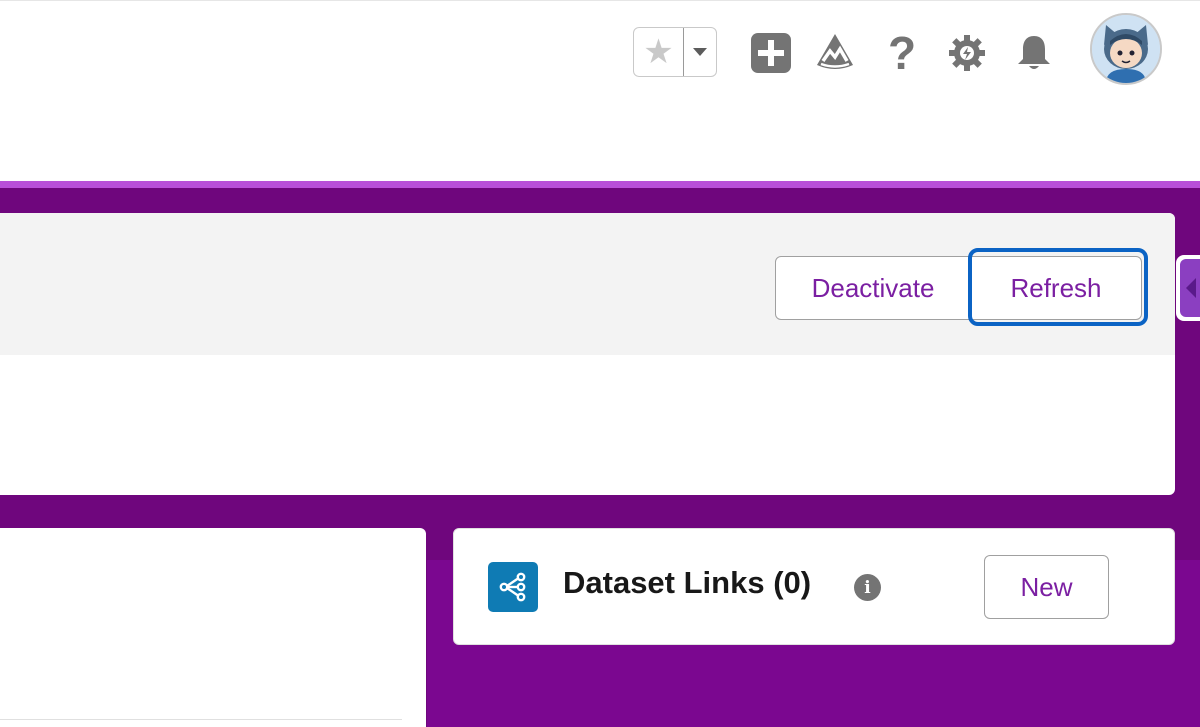 The width and height of the screenshot is (1200, 727). I want to click on notifications-bell-icon, so click(1034, 53).